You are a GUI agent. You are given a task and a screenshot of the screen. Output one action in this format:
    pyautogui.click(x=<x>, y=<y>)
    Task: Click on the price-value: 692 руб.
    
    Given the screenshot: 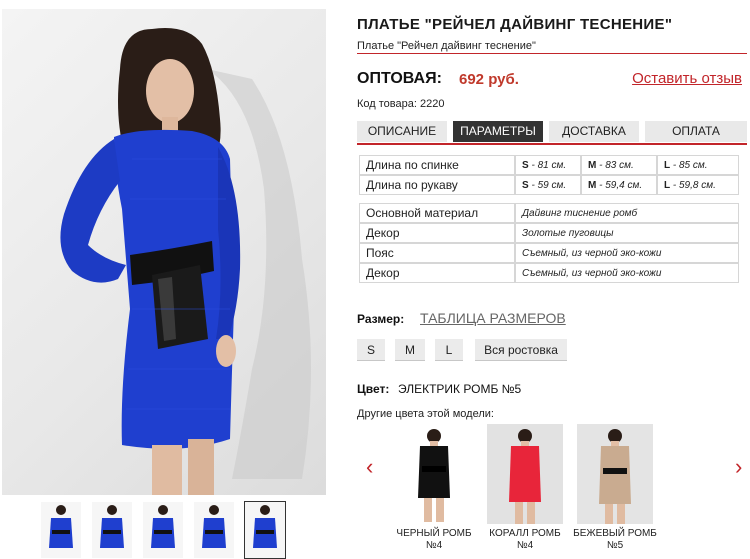 What is the action you would take?
    pyautogui.click(x=489, y=79)
    